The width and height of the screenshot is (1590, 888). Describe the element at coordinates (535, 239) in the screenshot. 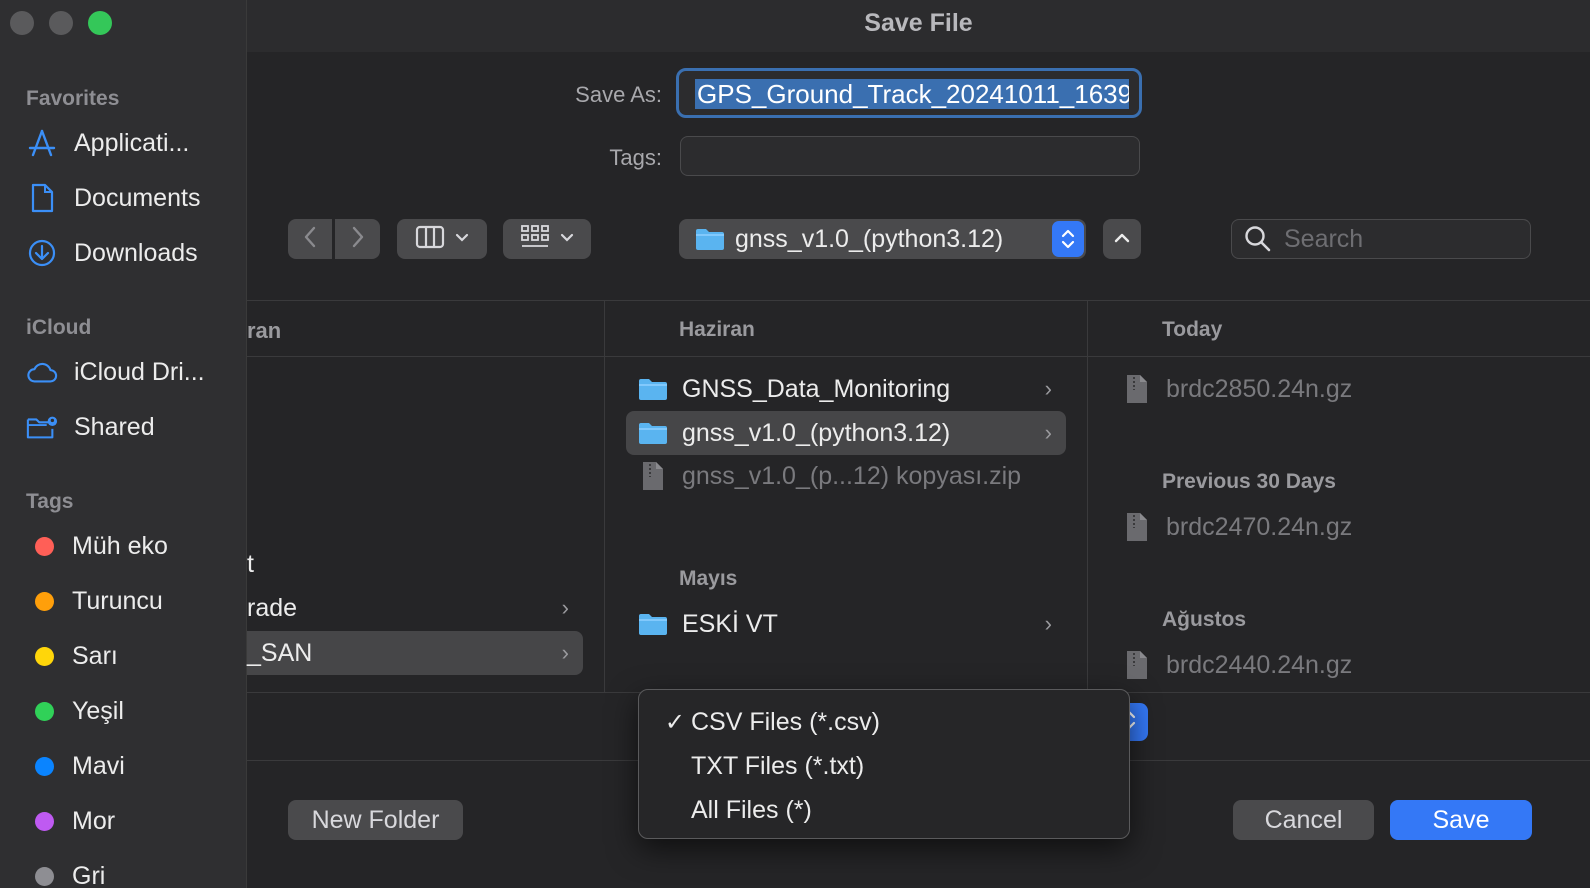

I see `grid-icon` at that location.